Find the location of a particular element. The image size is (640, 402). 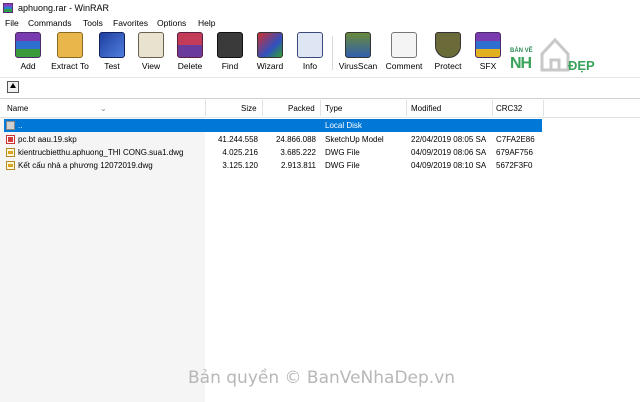

info-button: Info is located at coordinates (310, 52).